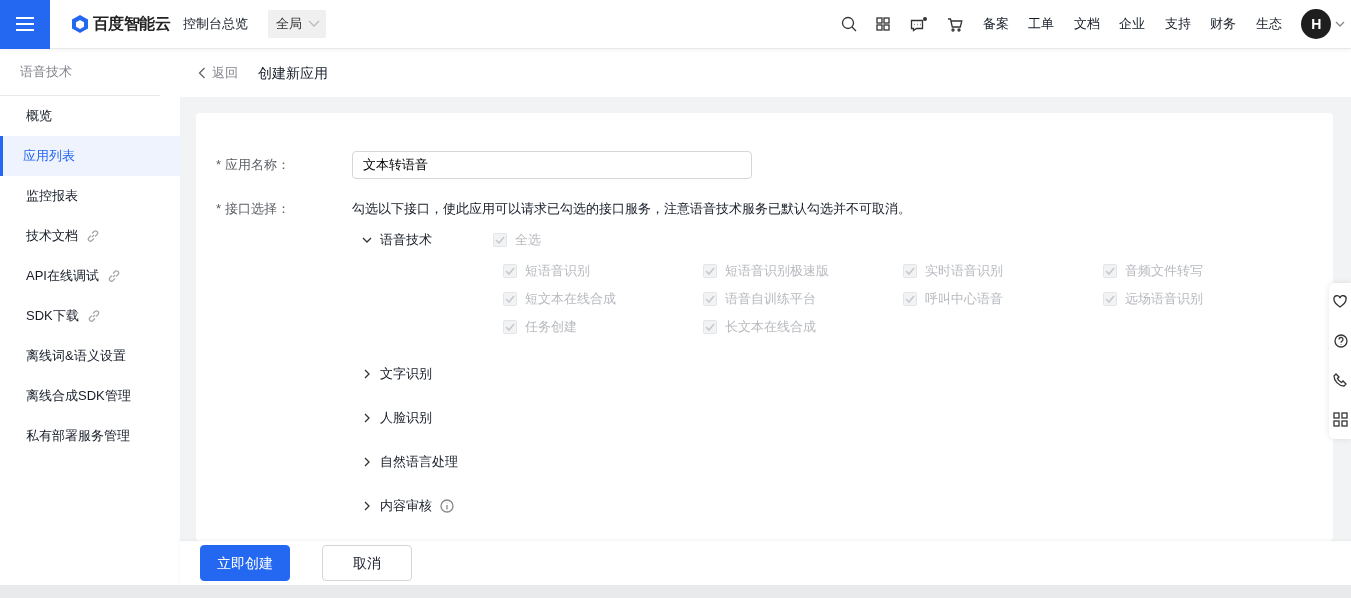 The width and height of the screenshot is (1351, 598). Describe the element at coordinates (90, 156) in the screenshot. I see `sidebar-item: 应用列表` at that location.